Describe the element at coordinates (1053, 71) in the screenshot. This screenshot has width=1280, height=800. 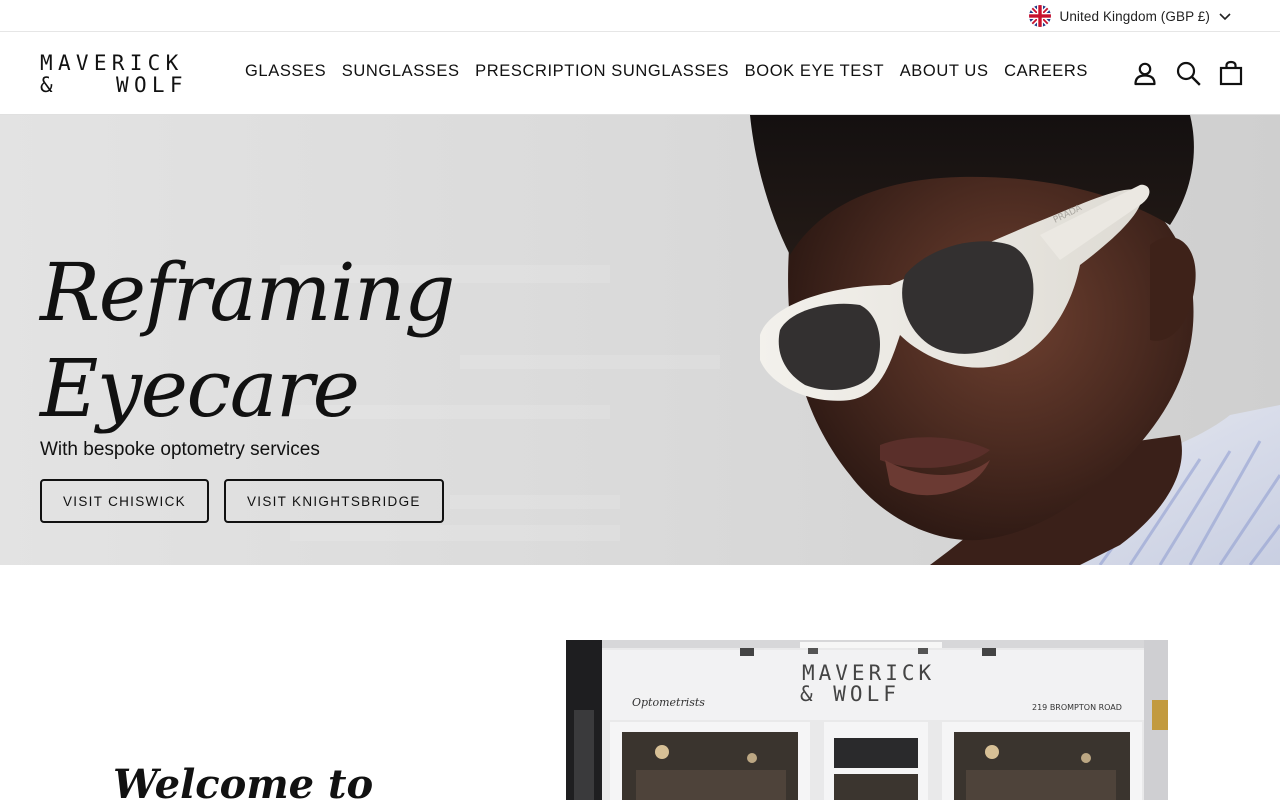
I see `nav-careers: CAREERS` at that location.